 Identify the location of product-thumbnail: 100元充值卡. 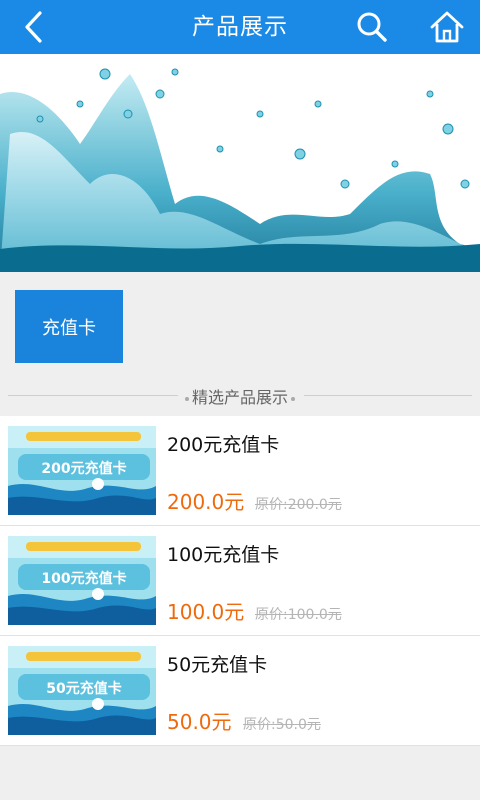
(82, 580).